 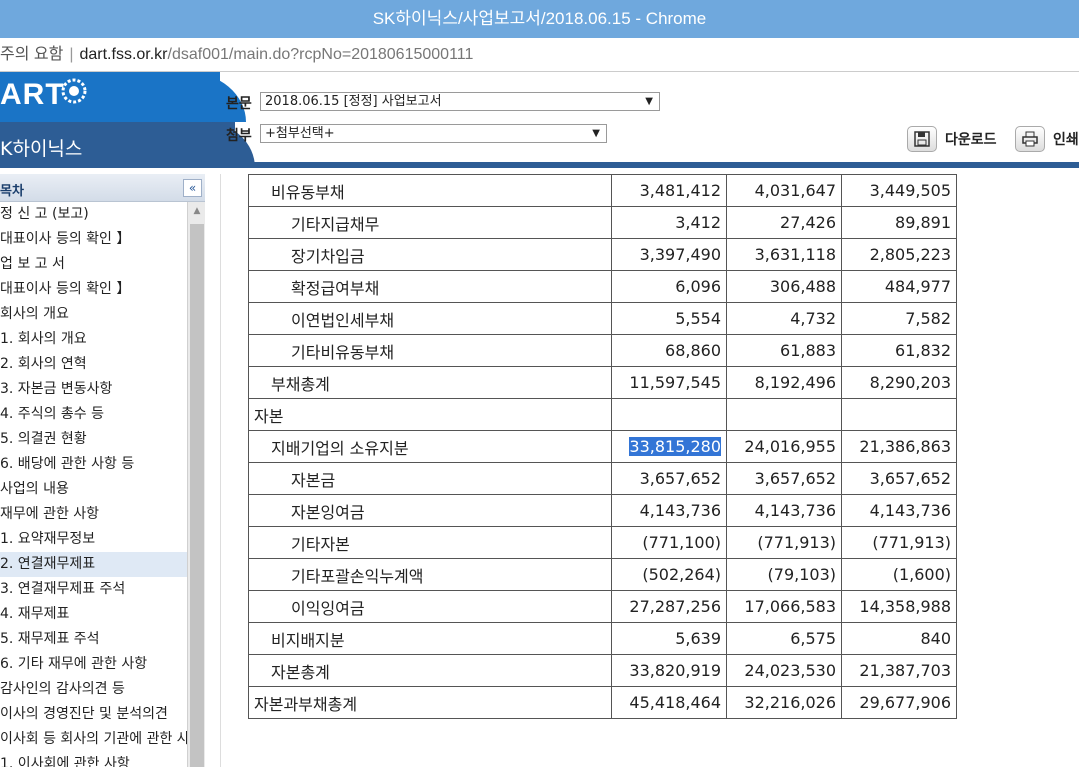 I want to click on row-label: 기타포괄손익누계액, so click(x=430, y=574).